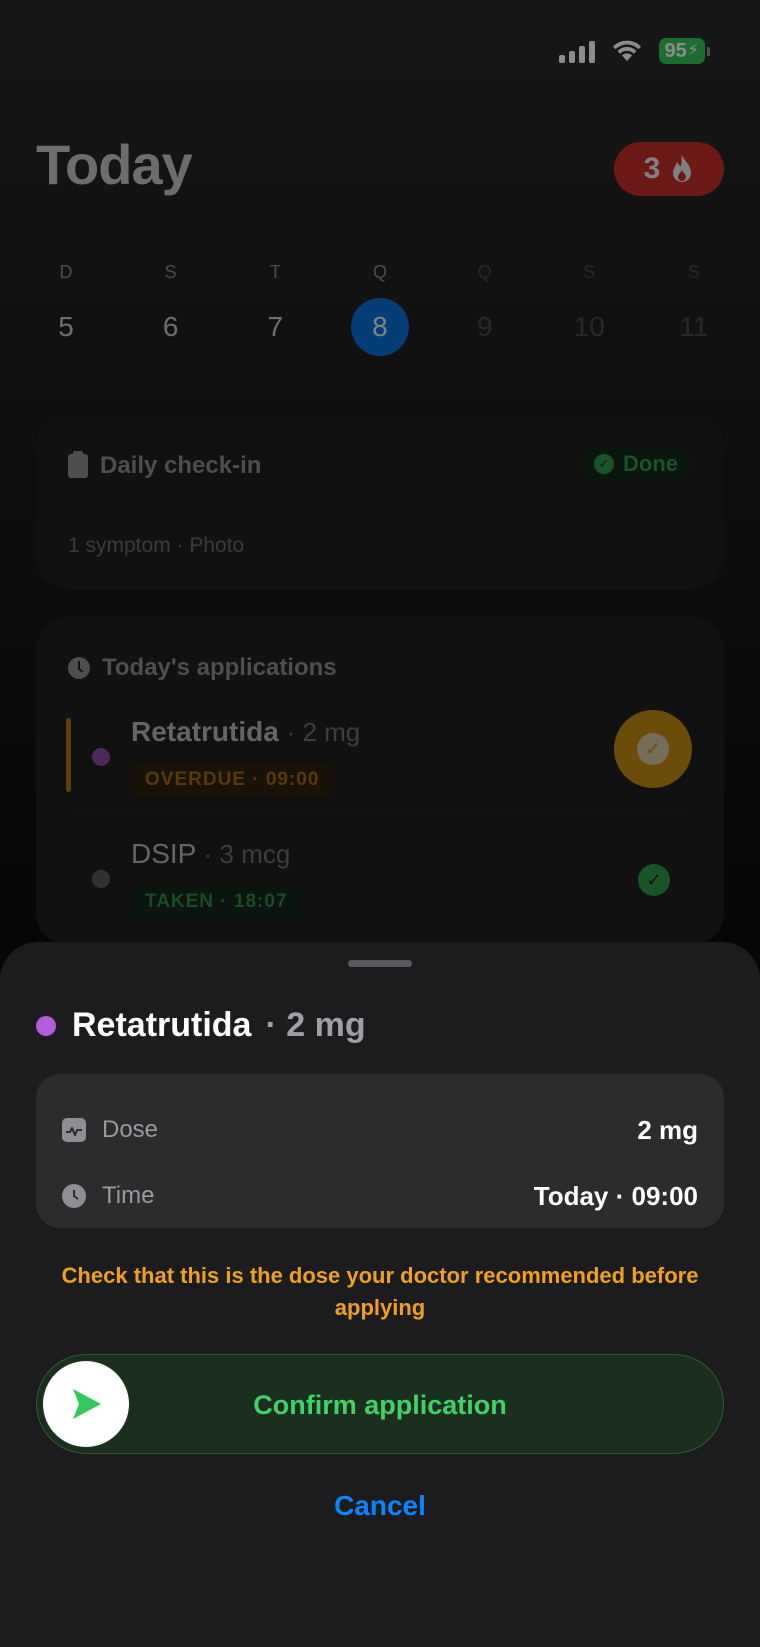  Describe the element at coordinates (379, 327) in the screenshot. I see `day-number: 8` at that location.